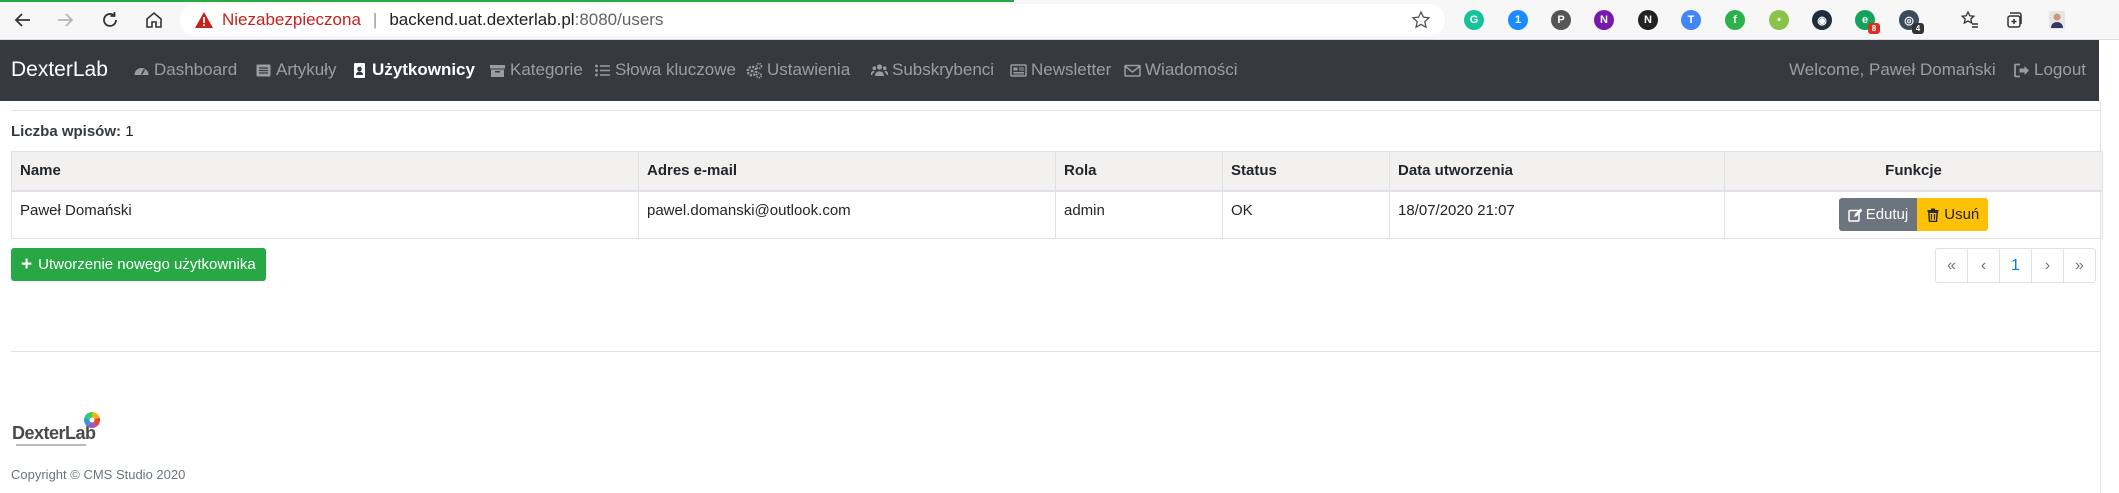 Image resolution: width=2119 pixels, height=493 pixels. What do you see at coordinates (2079, 265) in the screenshot?
I see `pagination-last: »` at bounding box center [2079, 265].